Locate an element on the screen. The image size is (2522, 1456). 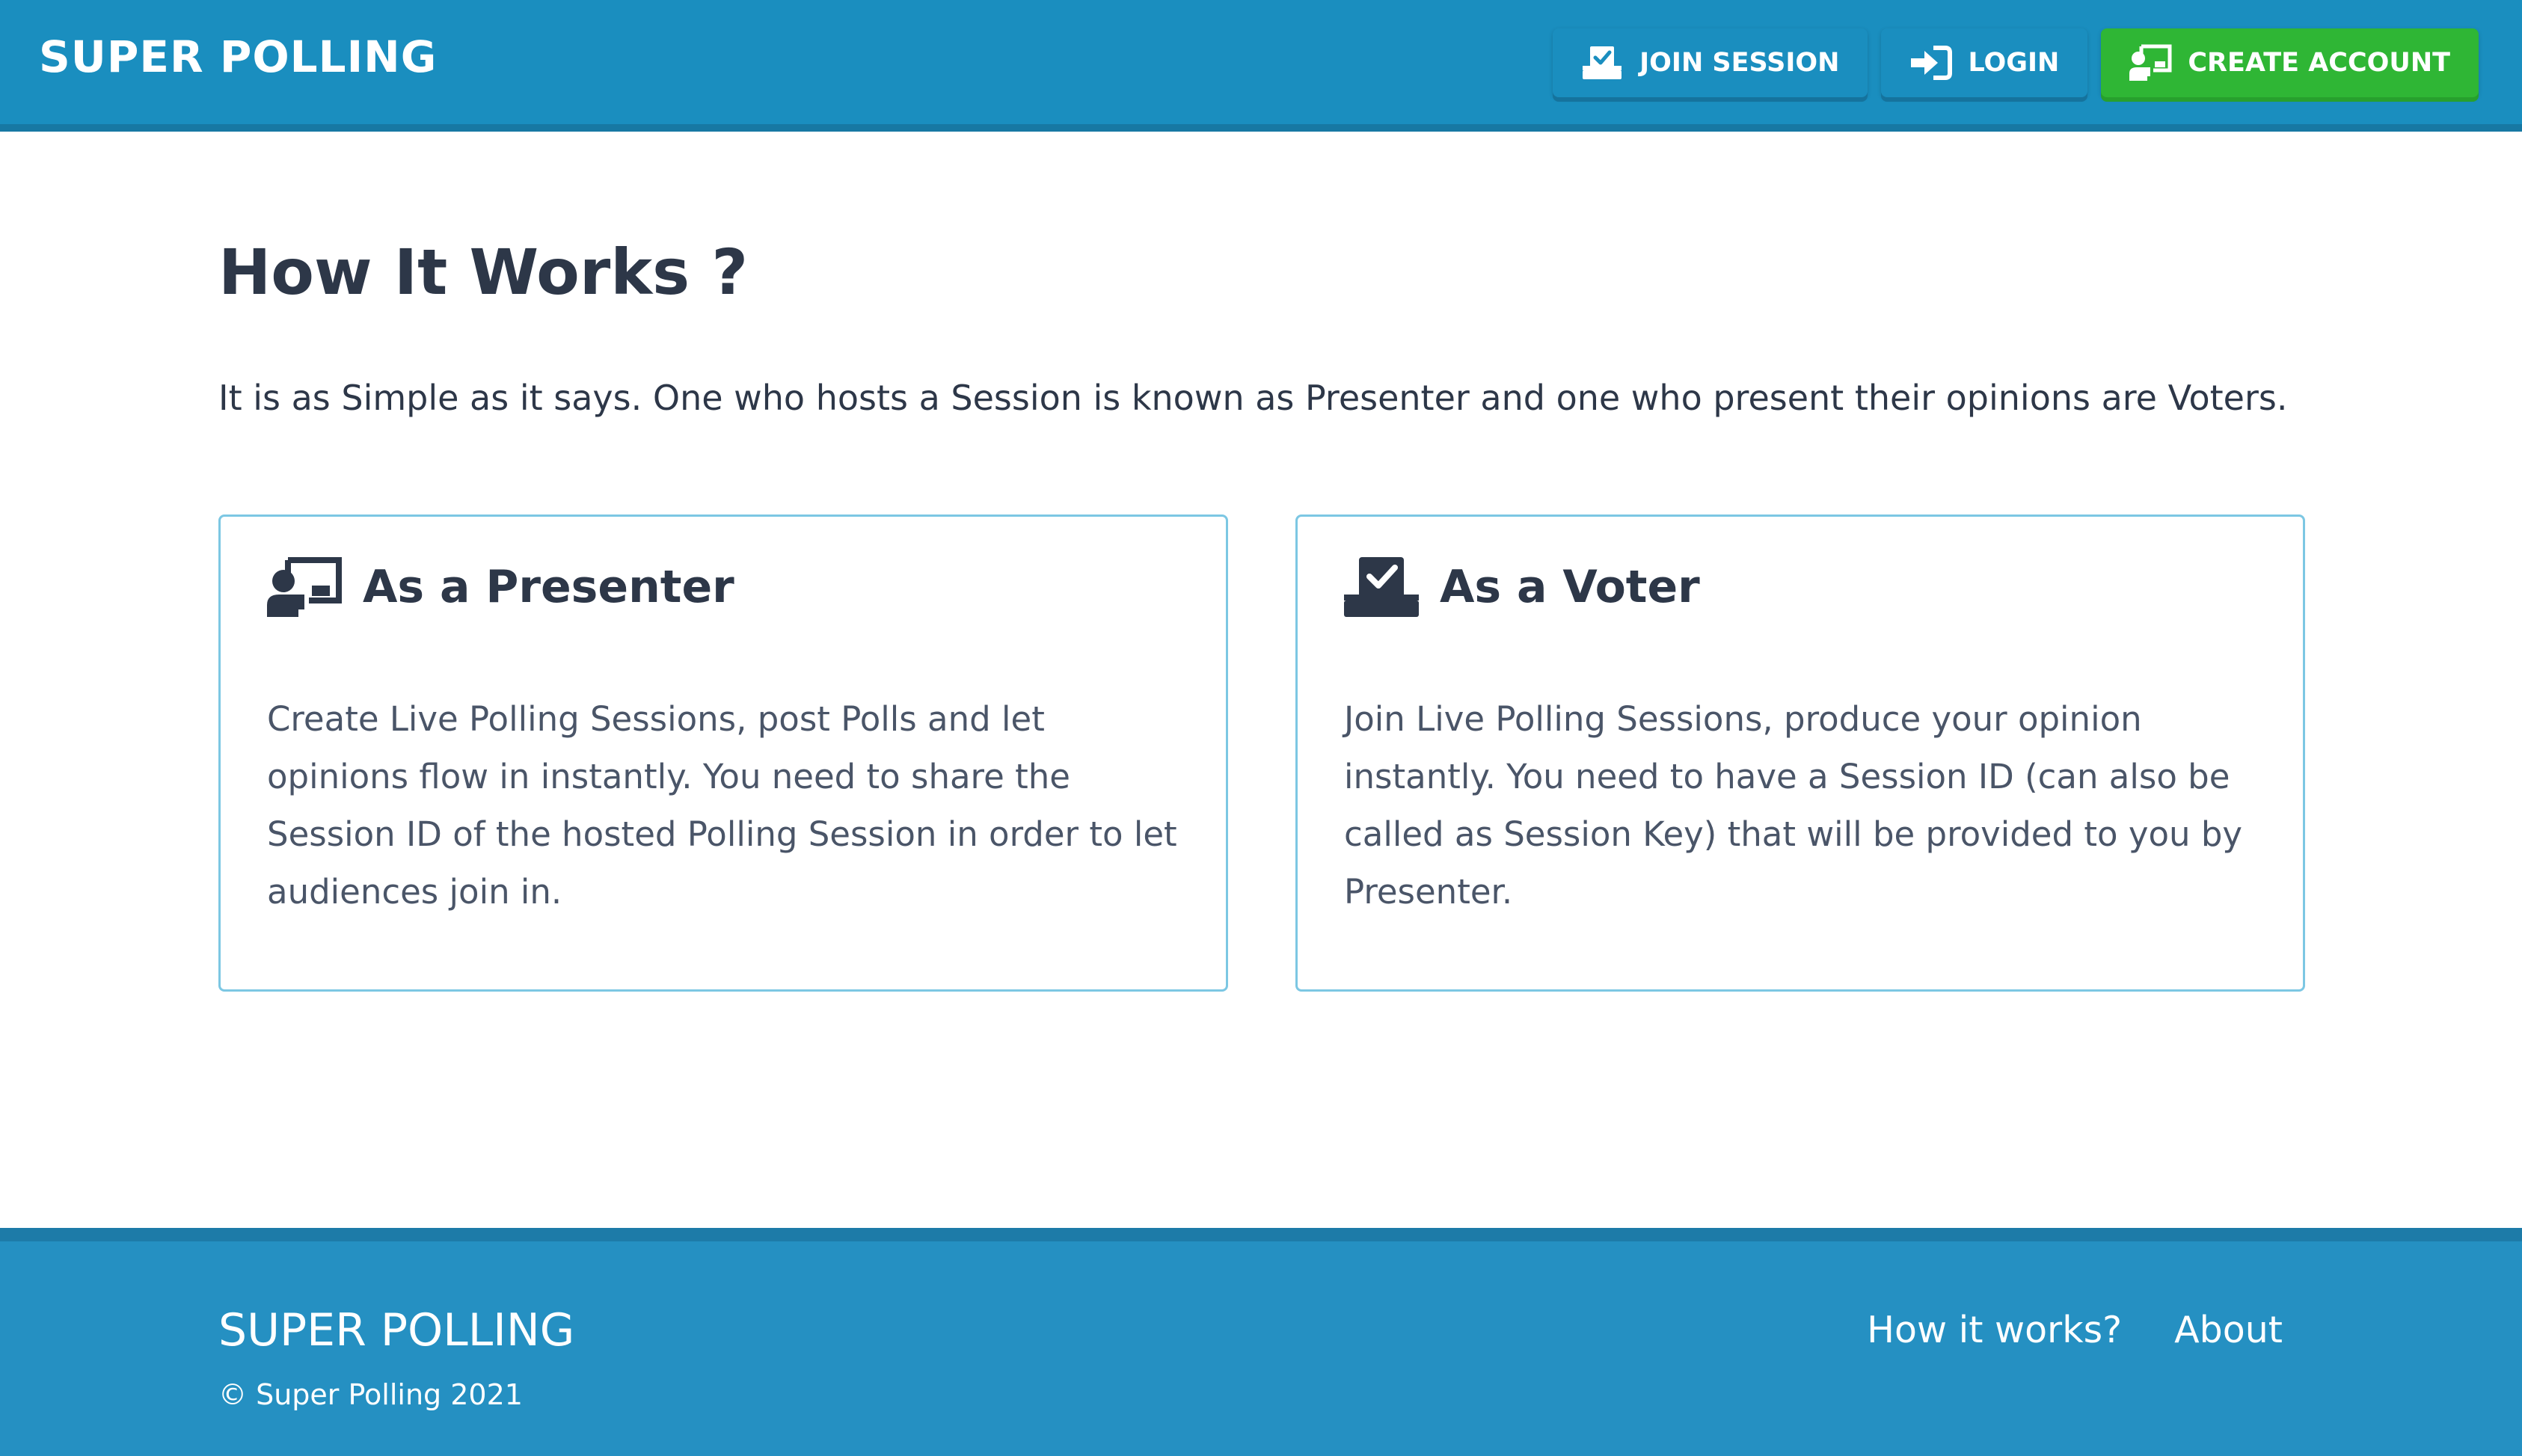
footer-brand: SUPER POLLING is located at coordinates (396, 1330).